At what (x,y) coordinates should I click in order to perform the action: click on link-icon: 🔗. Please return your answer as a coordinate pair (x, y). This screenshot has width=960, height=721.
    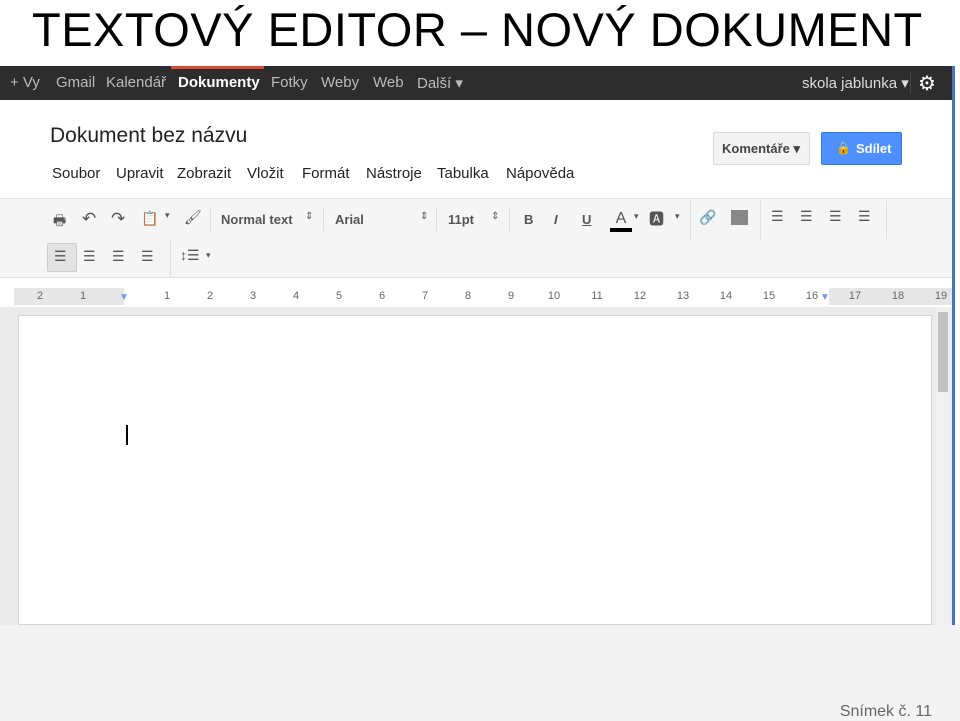
    Looking at the image, I should click on (707, 217).